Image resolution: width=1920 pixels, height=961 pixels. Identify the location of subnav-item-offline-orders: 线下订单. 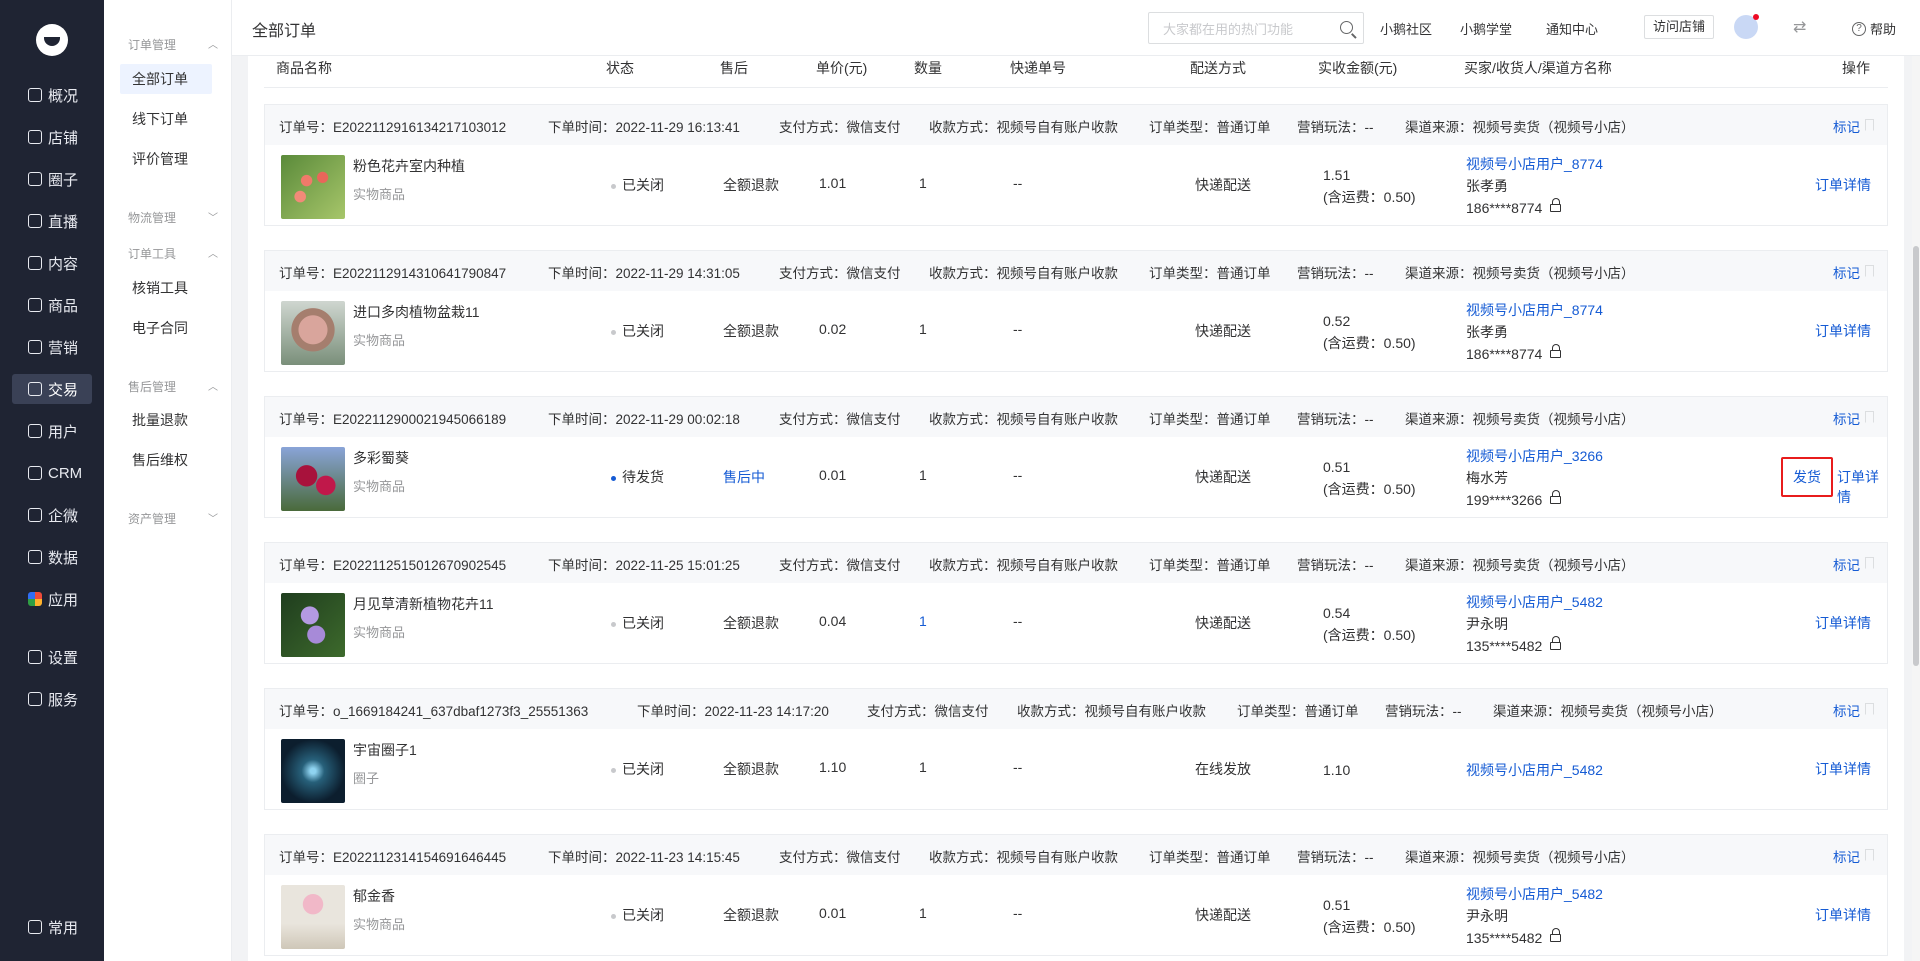
(166, 119).